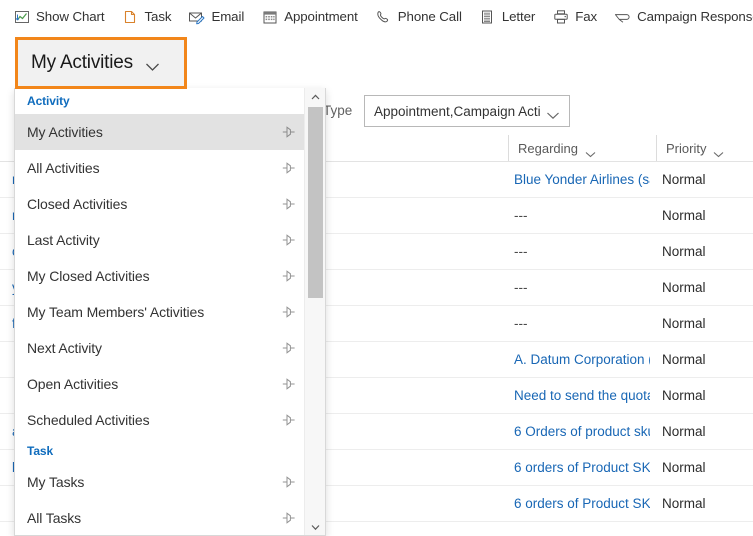 Image resolution: width=753 pixels, height=536 pixels. Describe the element at coordinates (560, 16) in the screenshot. I see `fax-icon` at that location.